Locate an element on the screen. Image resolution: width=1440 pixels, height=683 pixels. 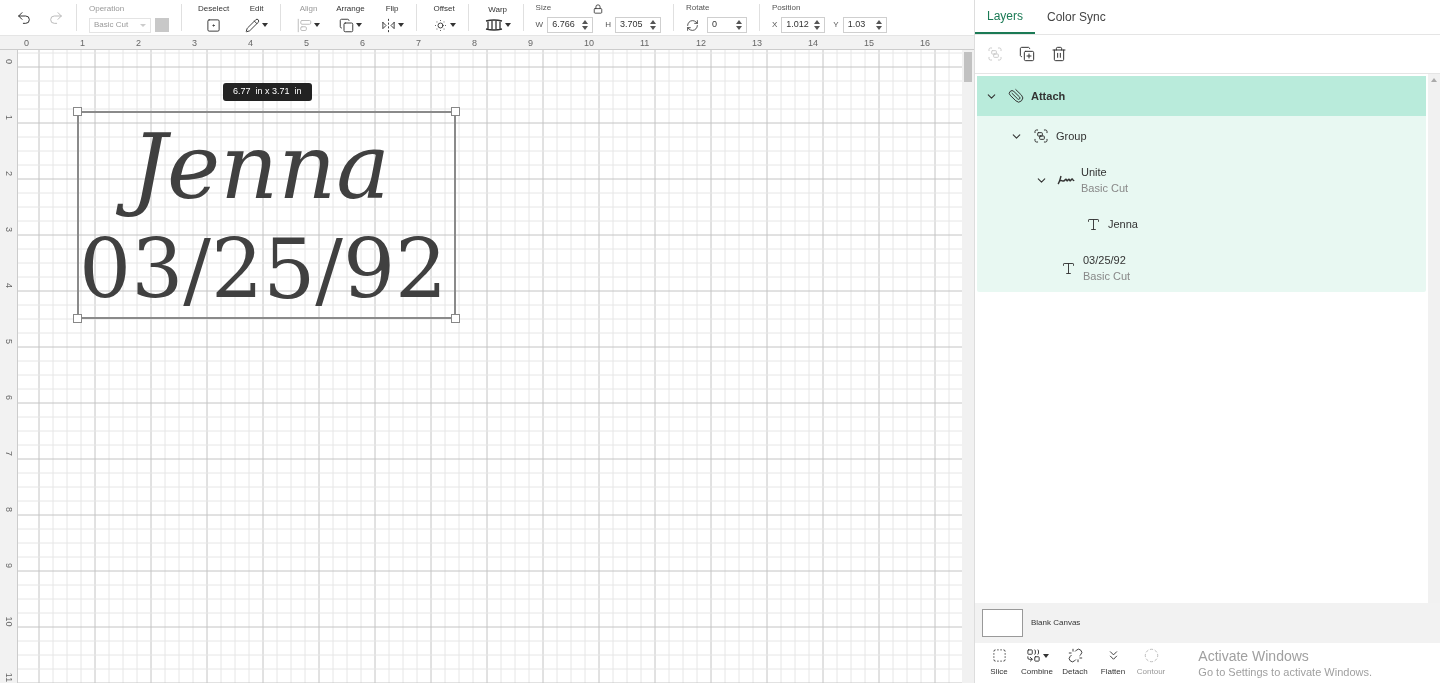
ruler-number: 6 is located at coordinates (363, 43).